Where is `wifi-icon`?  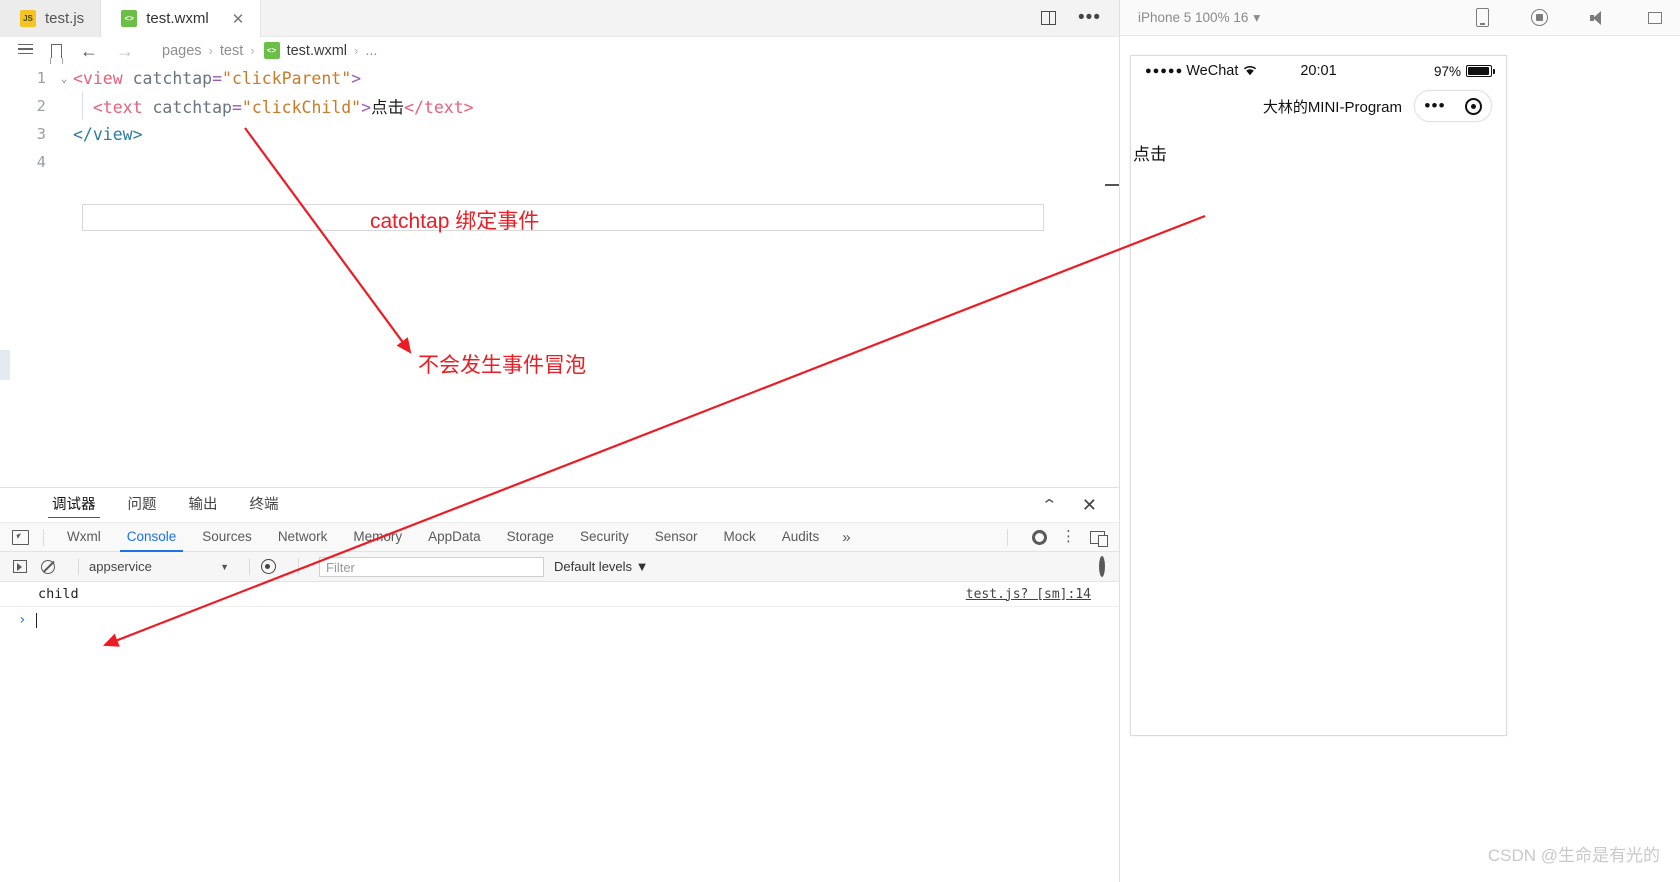
wifi-icon is located at coordinates (1250, 71).